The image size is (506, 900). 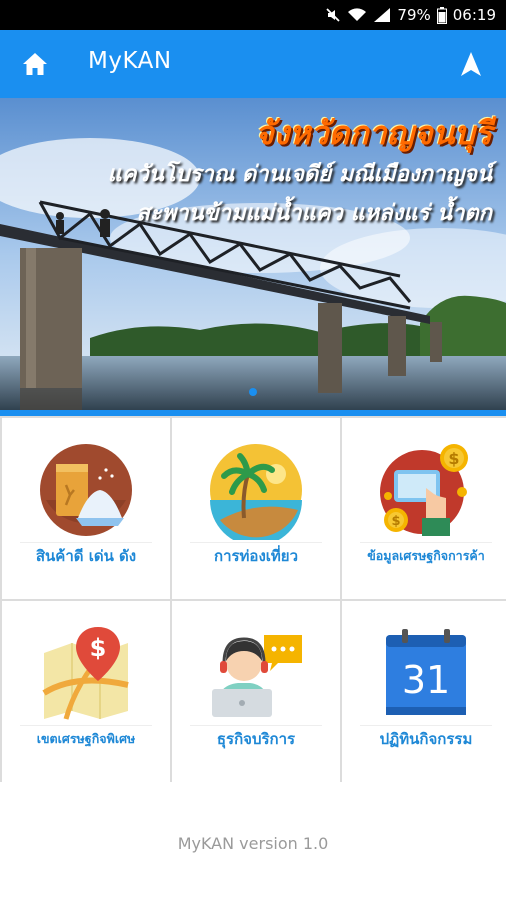 I want to click on map-pin-dollar-icon: $, so click(x=86, y=673).